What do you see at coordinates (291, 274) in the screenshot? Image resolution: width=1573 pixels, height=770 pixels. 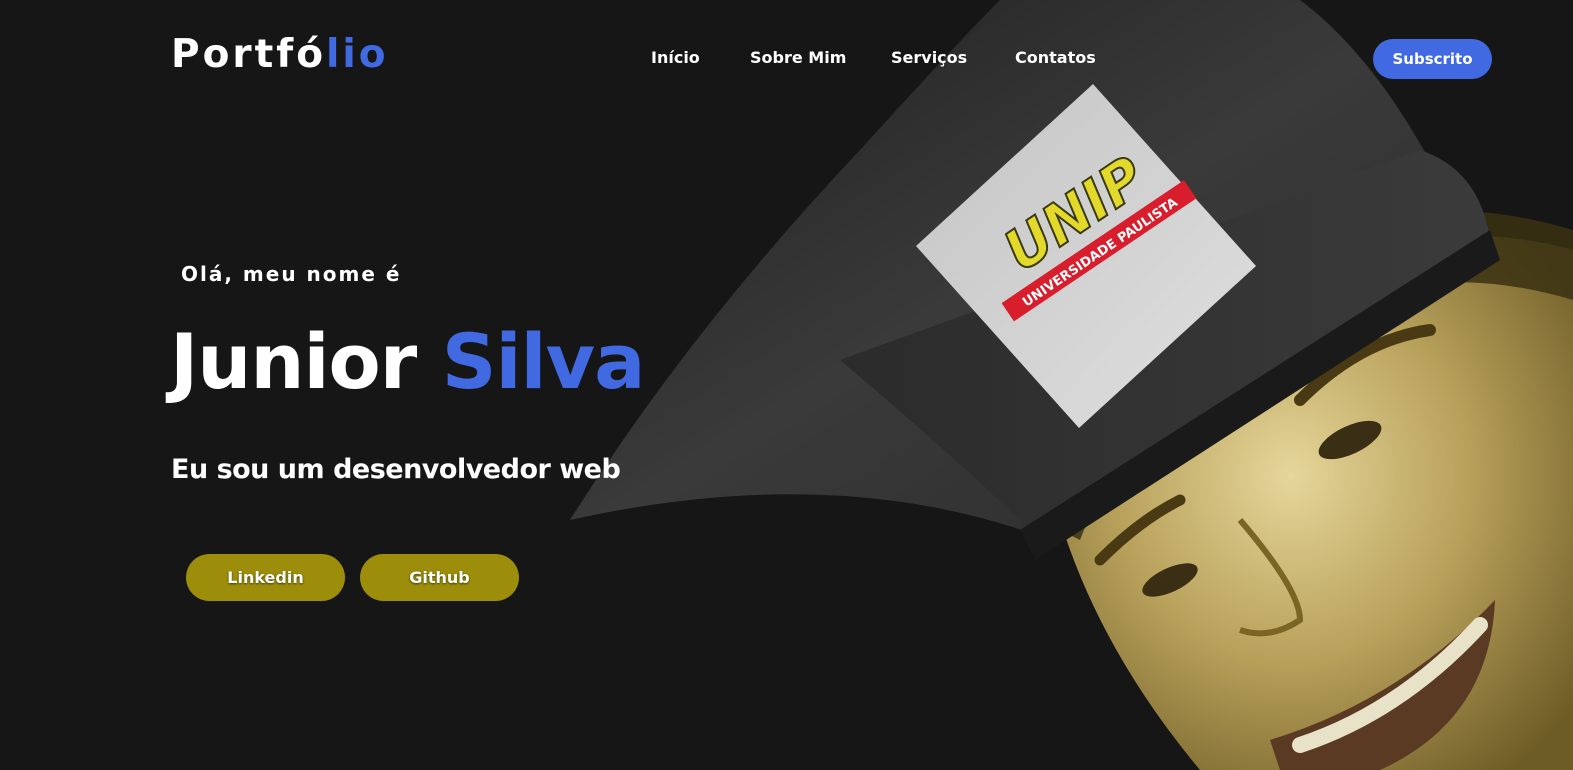 I see `hero-greeting: Olá, meu nome é` at bounding box center [291, 274].